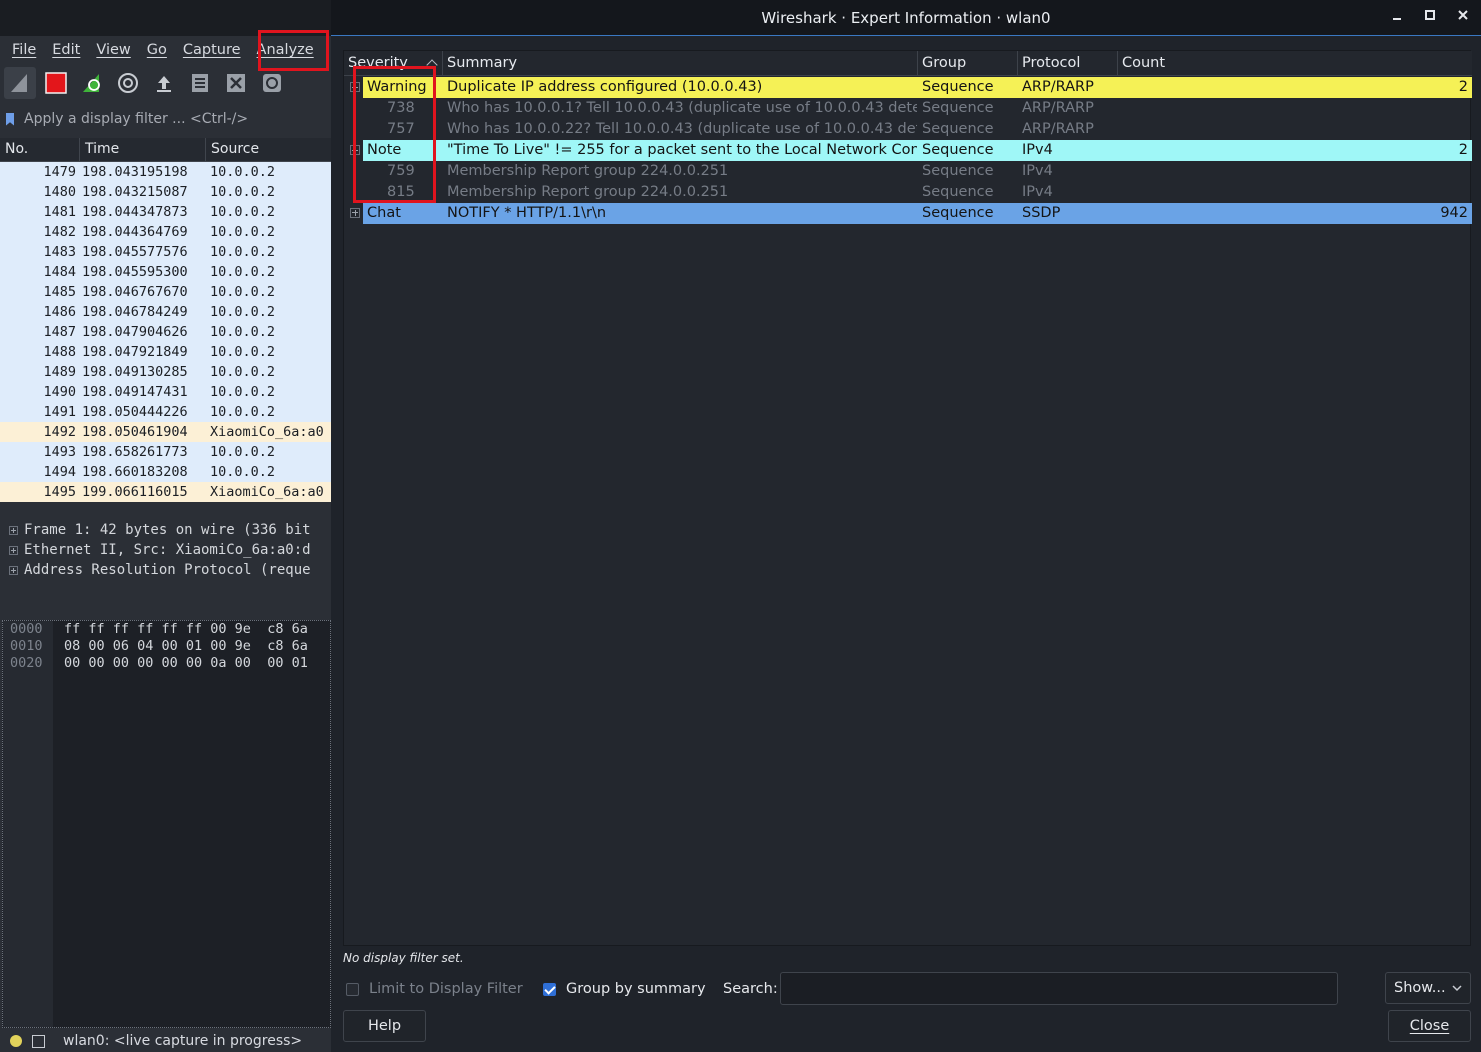  I want to click on packet-row: 1483 198.045577576 10.0.0.2, so click(165, 252).